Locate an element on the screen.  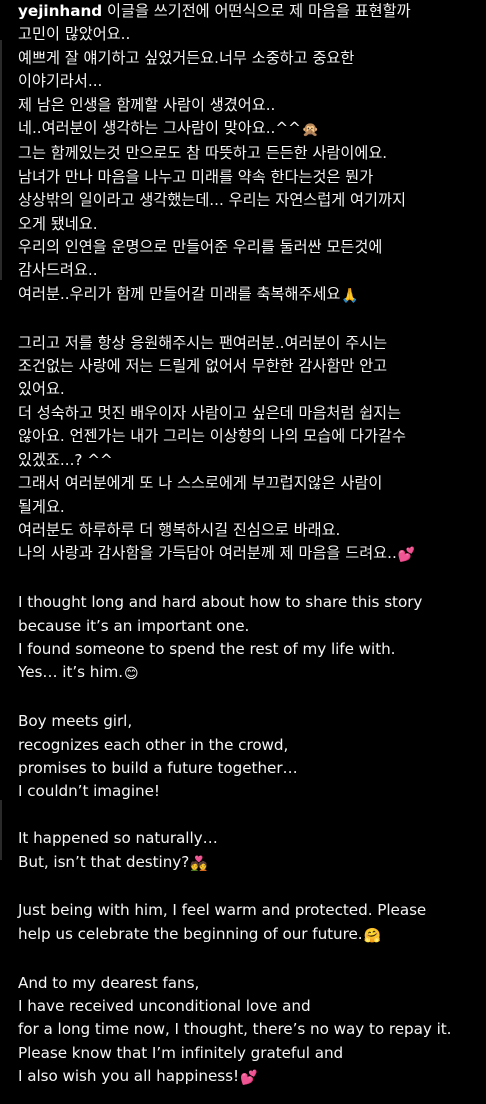
caption-text: 그리고 저를 항상 응원해주시는 팬여러분..여러분이 주시는 is located at coordinates (203, 342).